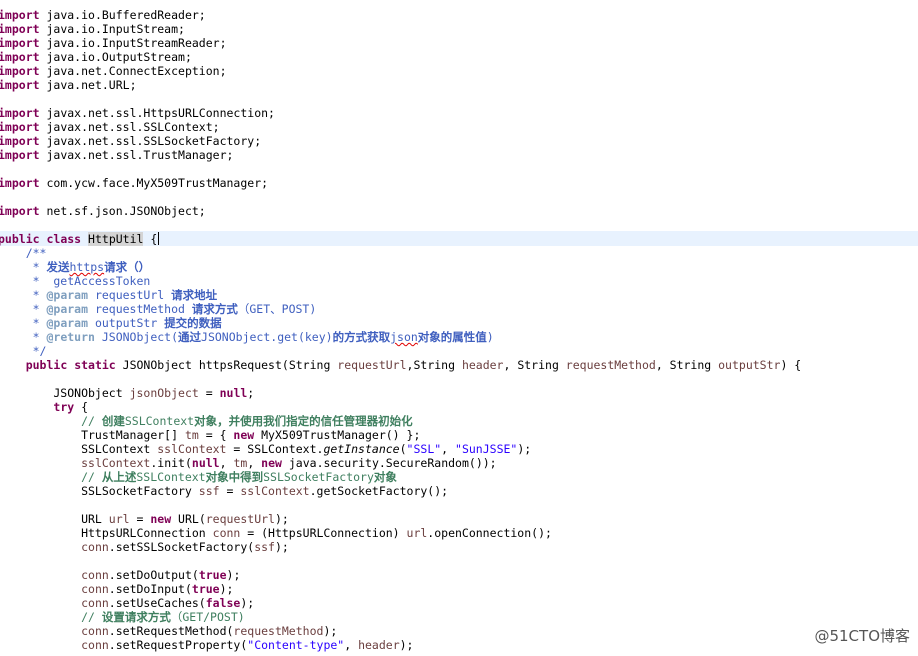 The image size is (918, 656). What do you see at coordinates (158, 309) in the screenshot?
I see `javadoc-line: * @param requestMethod 请求方式（GET、POST)` at bounding box center [158, 309].